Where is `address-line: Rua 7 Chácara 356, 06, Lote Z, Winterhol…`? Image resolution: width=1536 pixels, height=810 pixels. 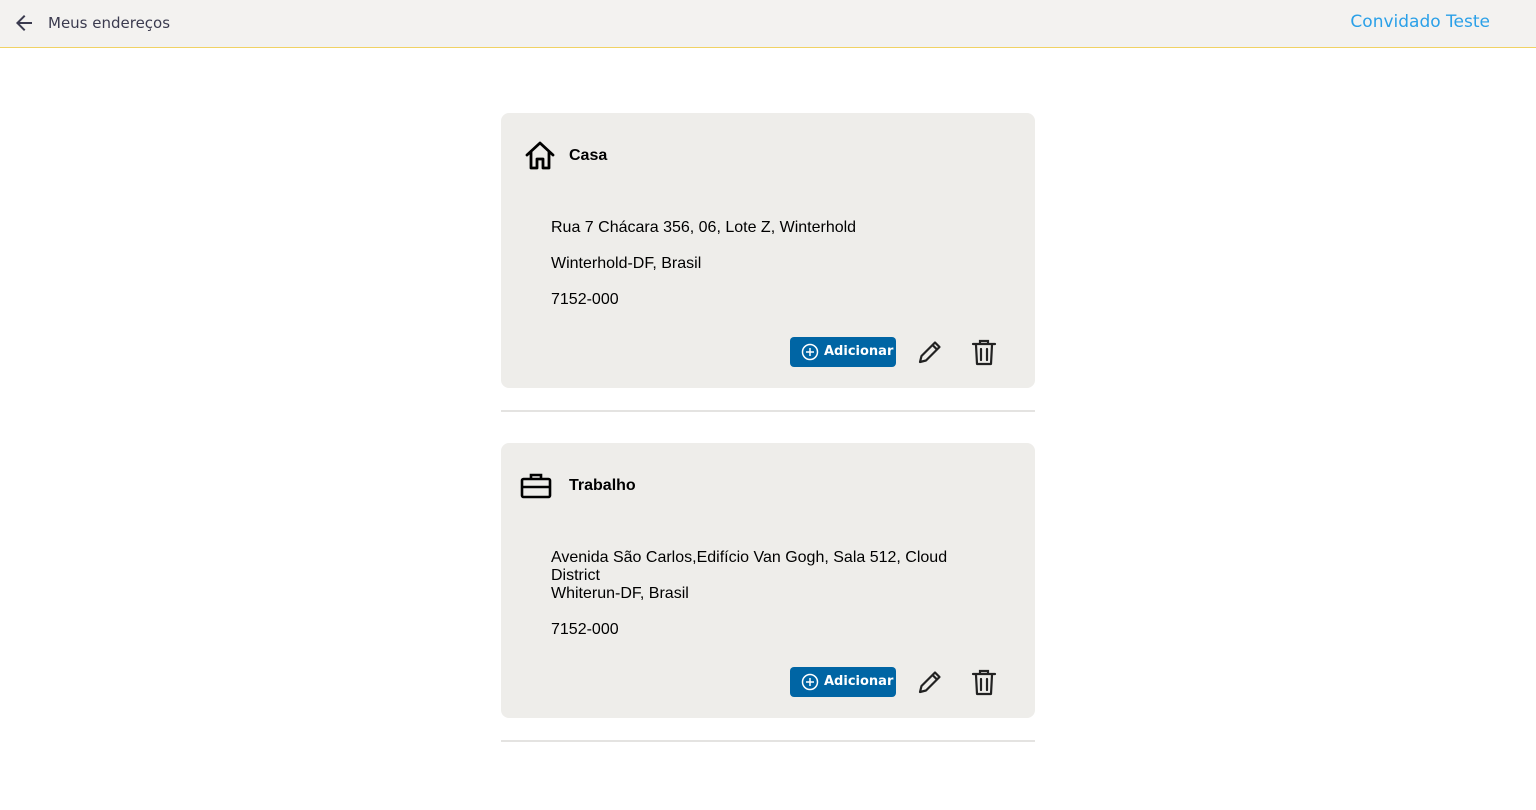 address-line: Rua 7 Chácara 356, 06, Lote Z, Winterhol… is located at coordinates (704, 227).